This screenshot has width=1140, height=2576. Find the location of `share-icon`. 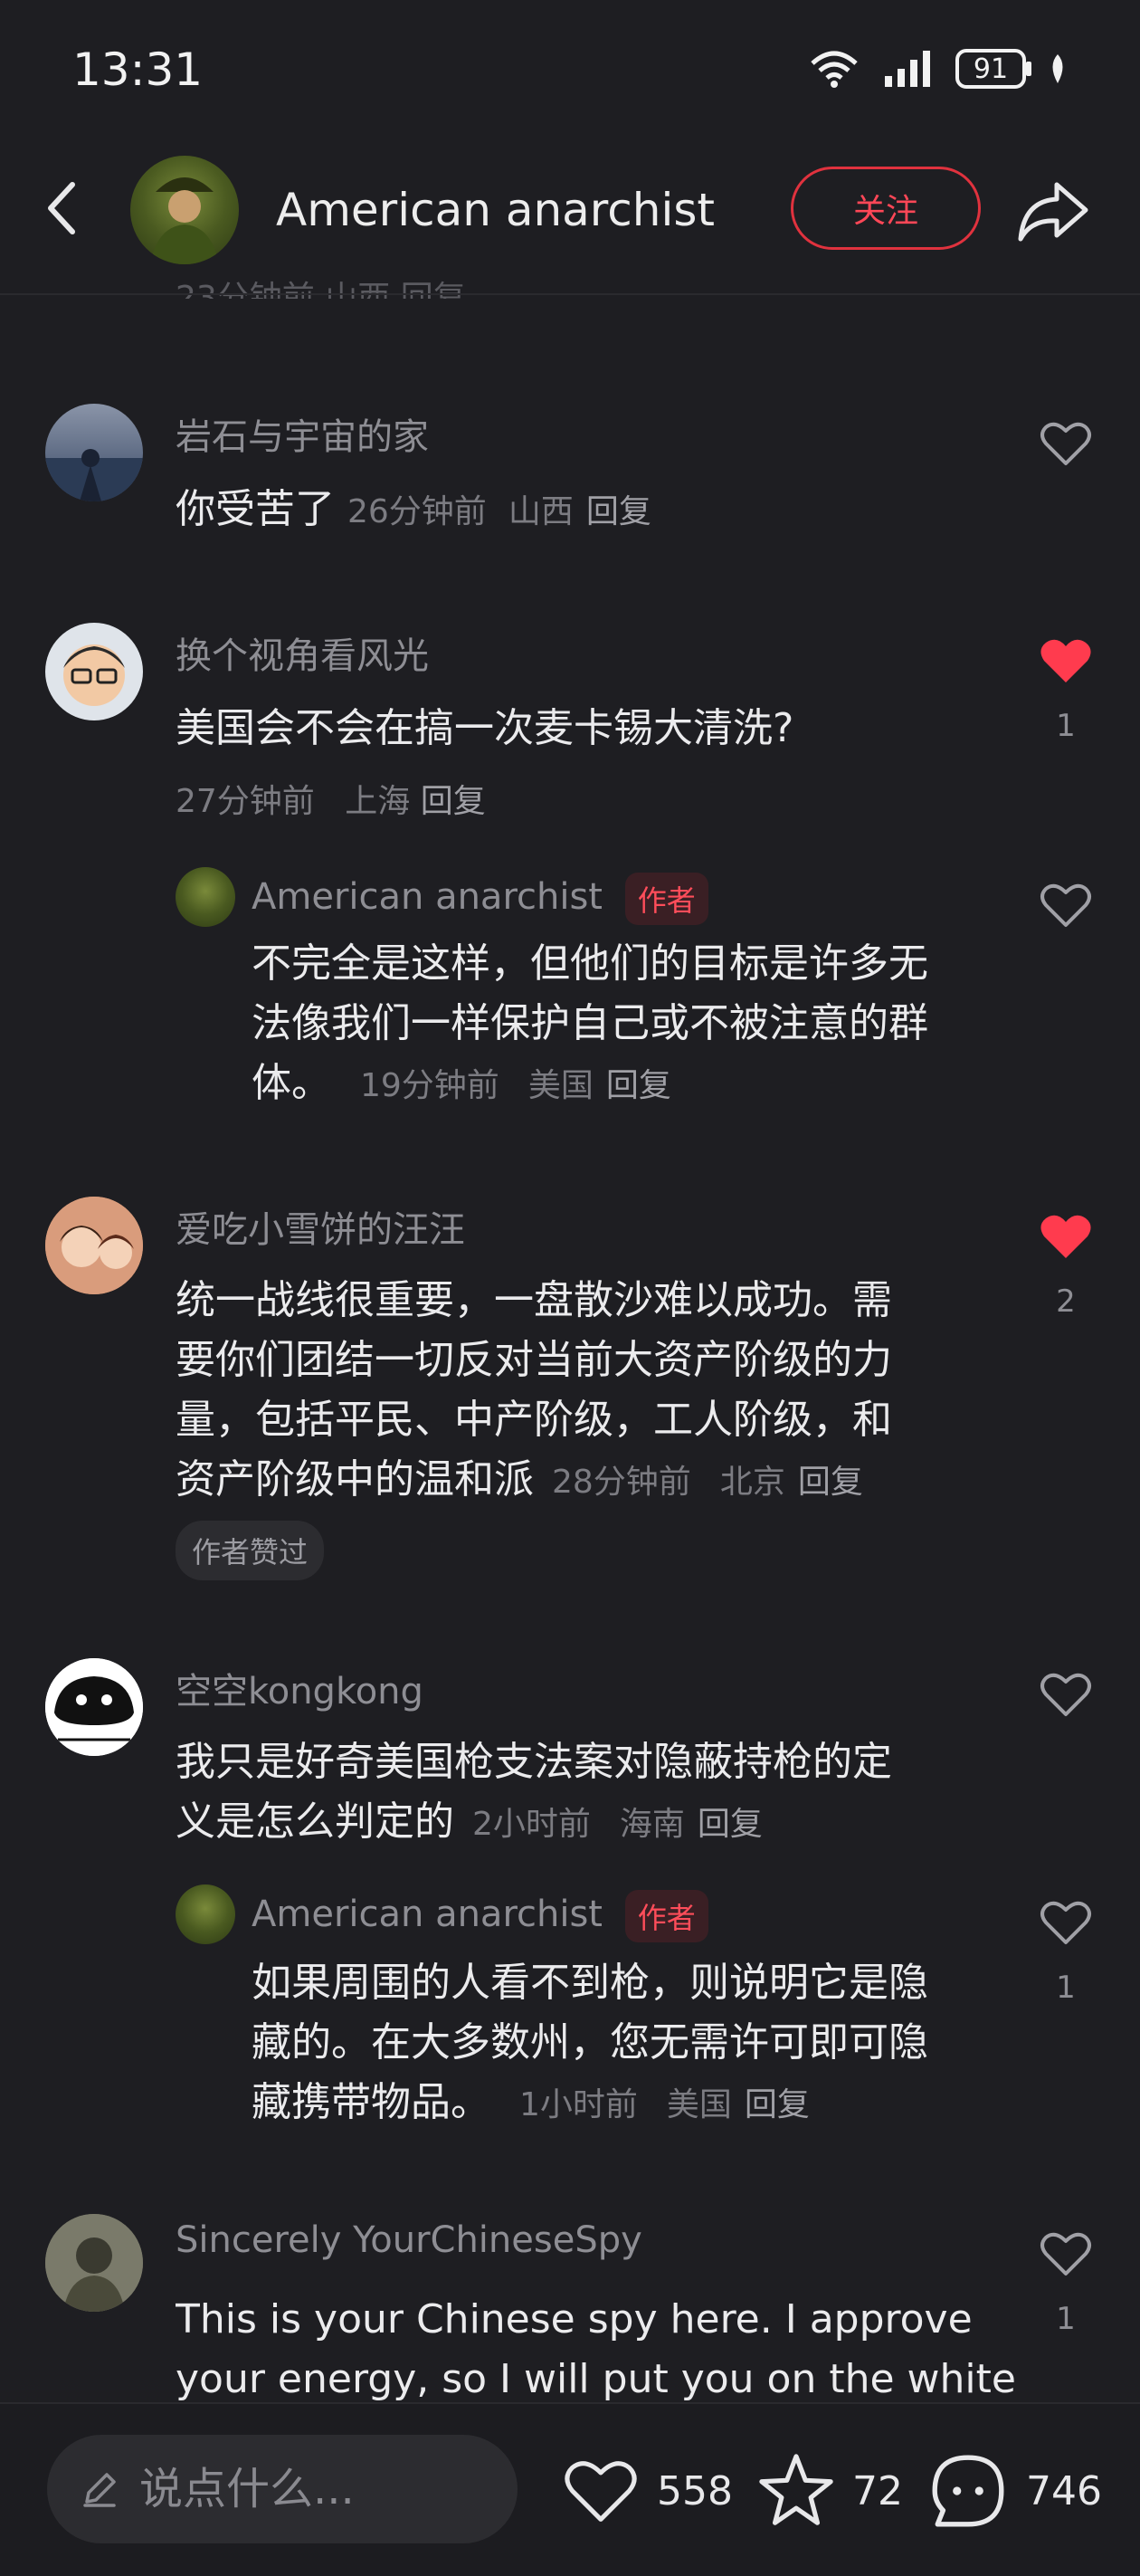

share-icon is located at coordinates (1053, 212).